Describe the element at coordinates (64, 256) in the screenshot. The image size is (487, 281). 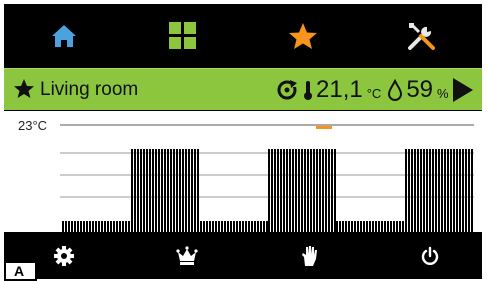
I see `settings-button` at that location.